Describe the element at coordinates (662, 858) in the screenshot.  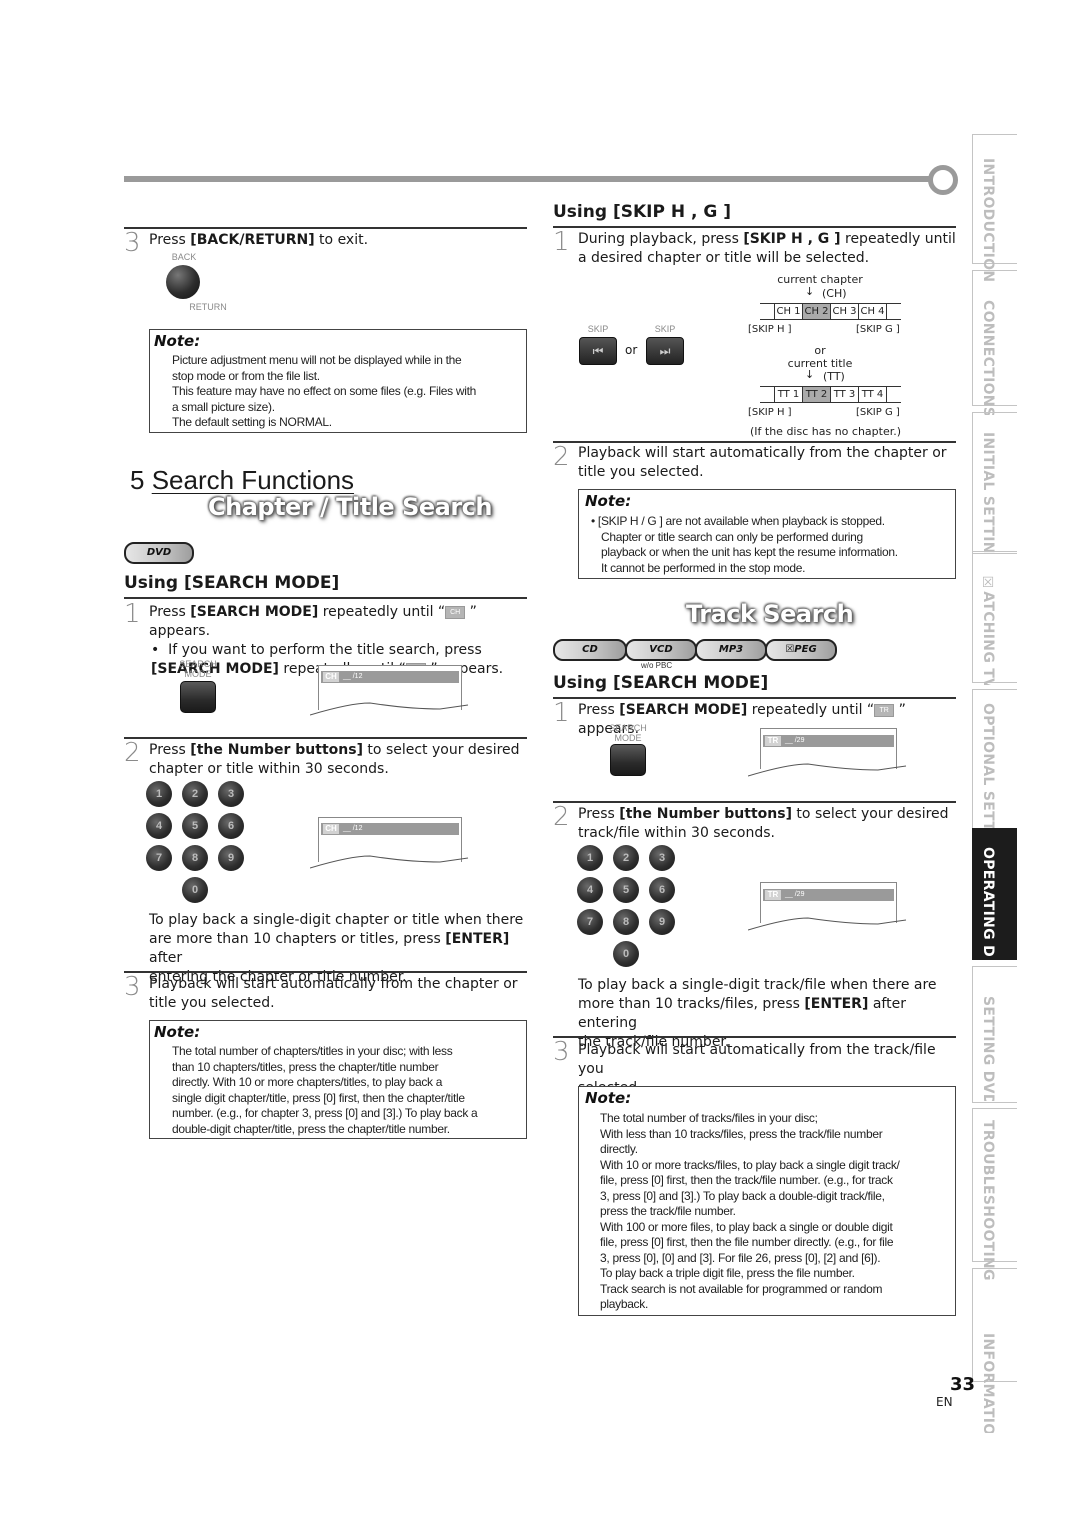
I see `number-key-3: 3` at that location.